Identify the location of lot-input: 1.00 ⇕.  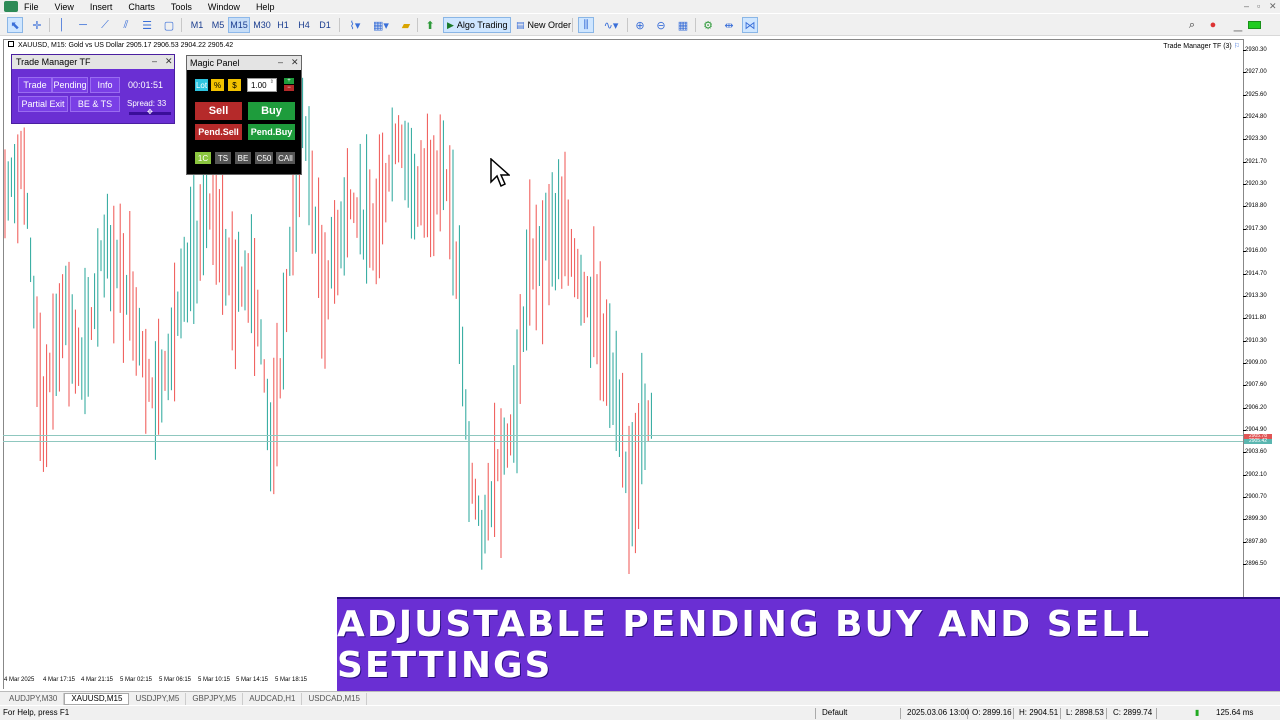
(262, 85).